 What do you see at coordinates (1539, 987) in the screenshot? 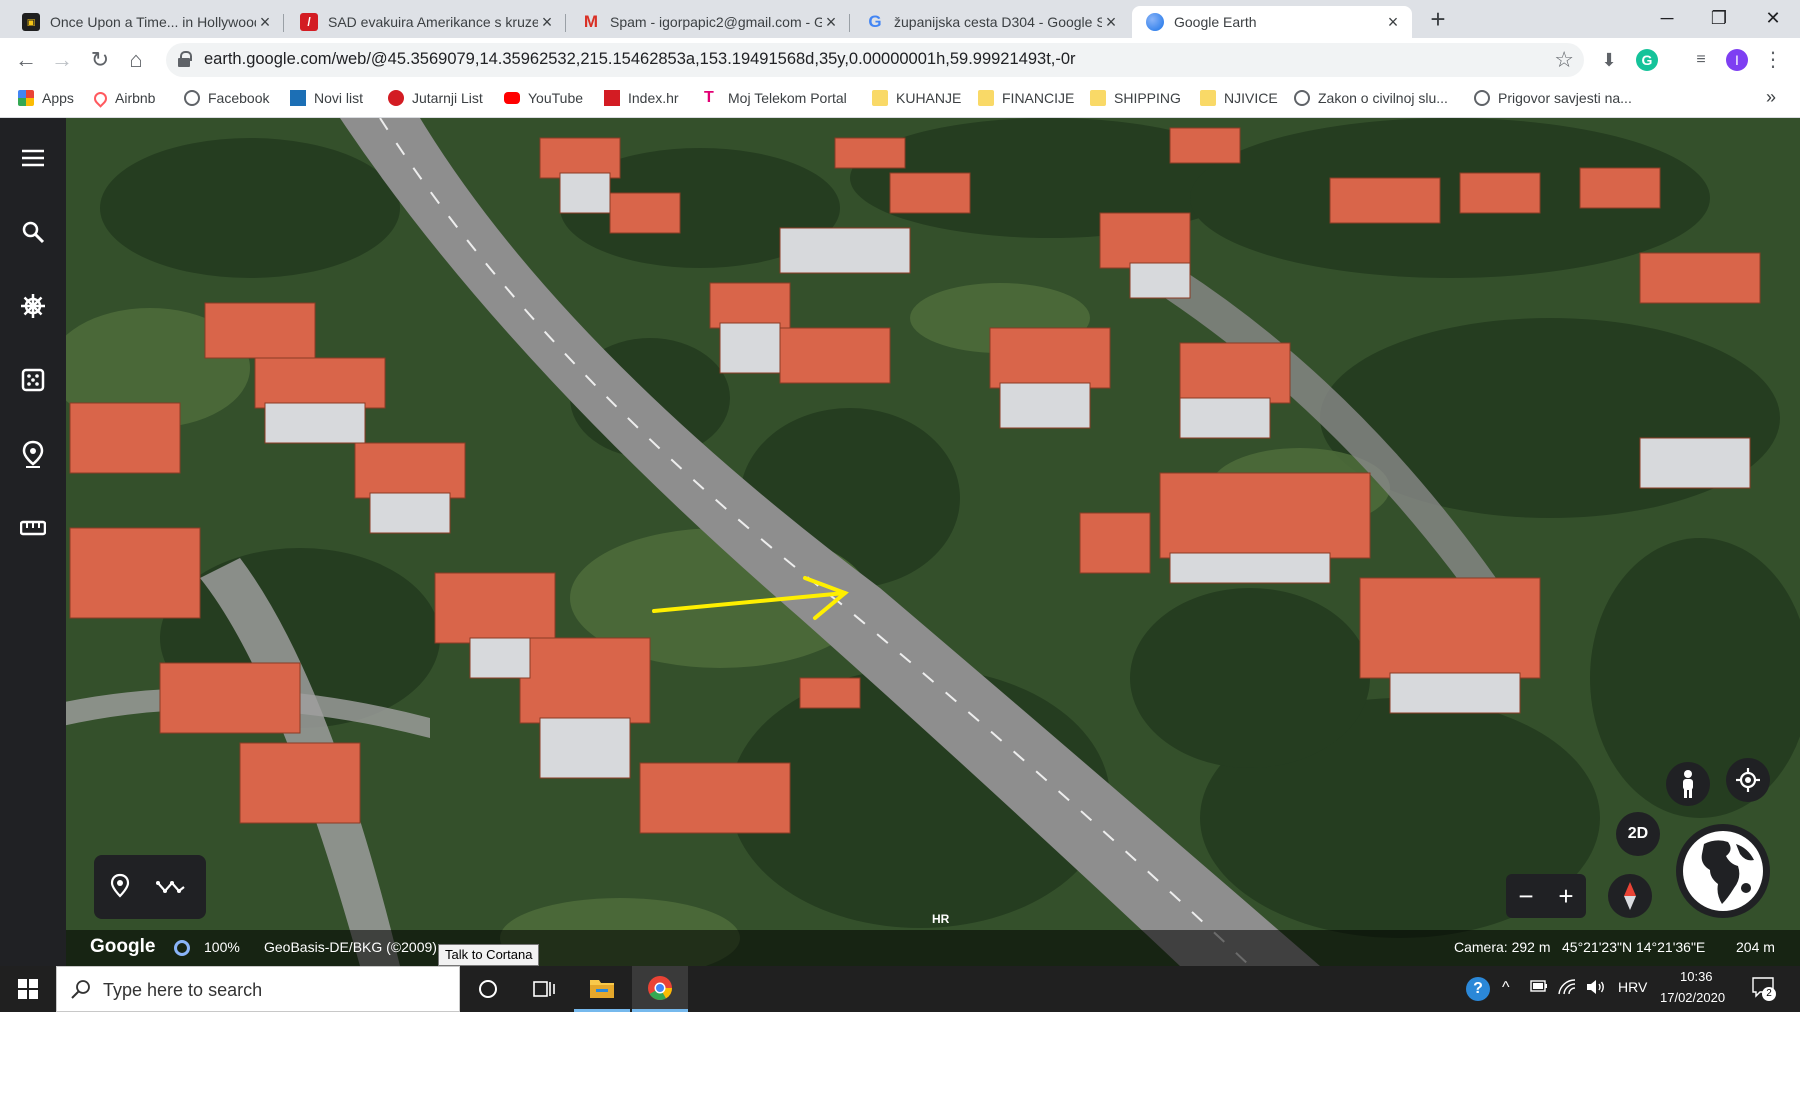
I see `battery-icon` at bounding box center [1539, 987].